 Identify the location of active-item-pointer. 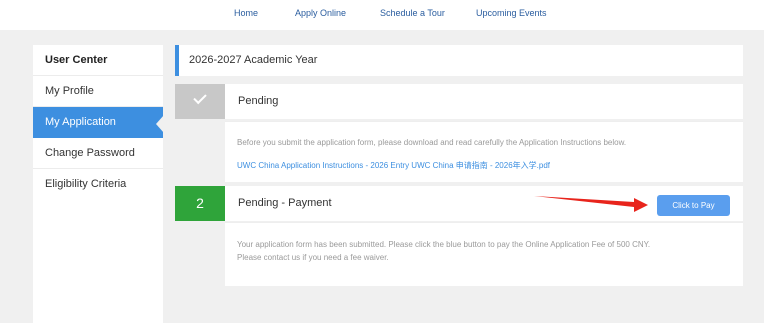
(160, 124).